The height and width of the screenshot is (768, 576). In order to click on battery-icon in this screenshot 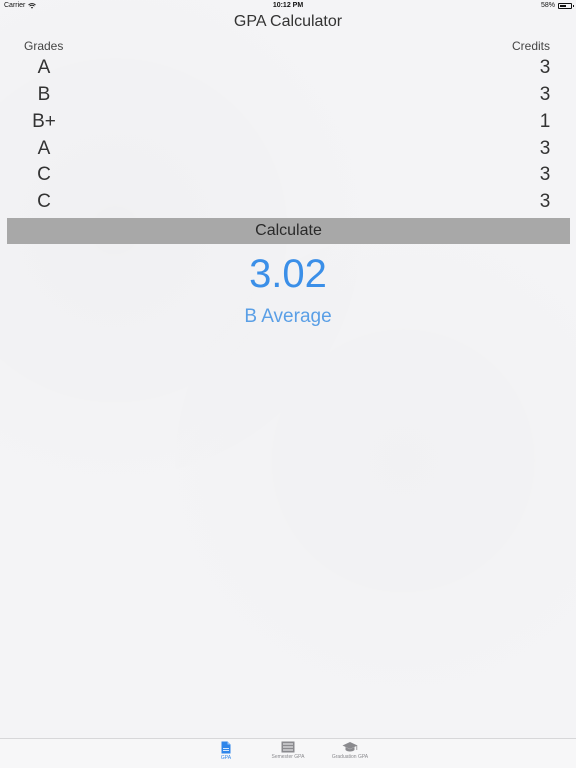, I will do `click(566, 5)`.